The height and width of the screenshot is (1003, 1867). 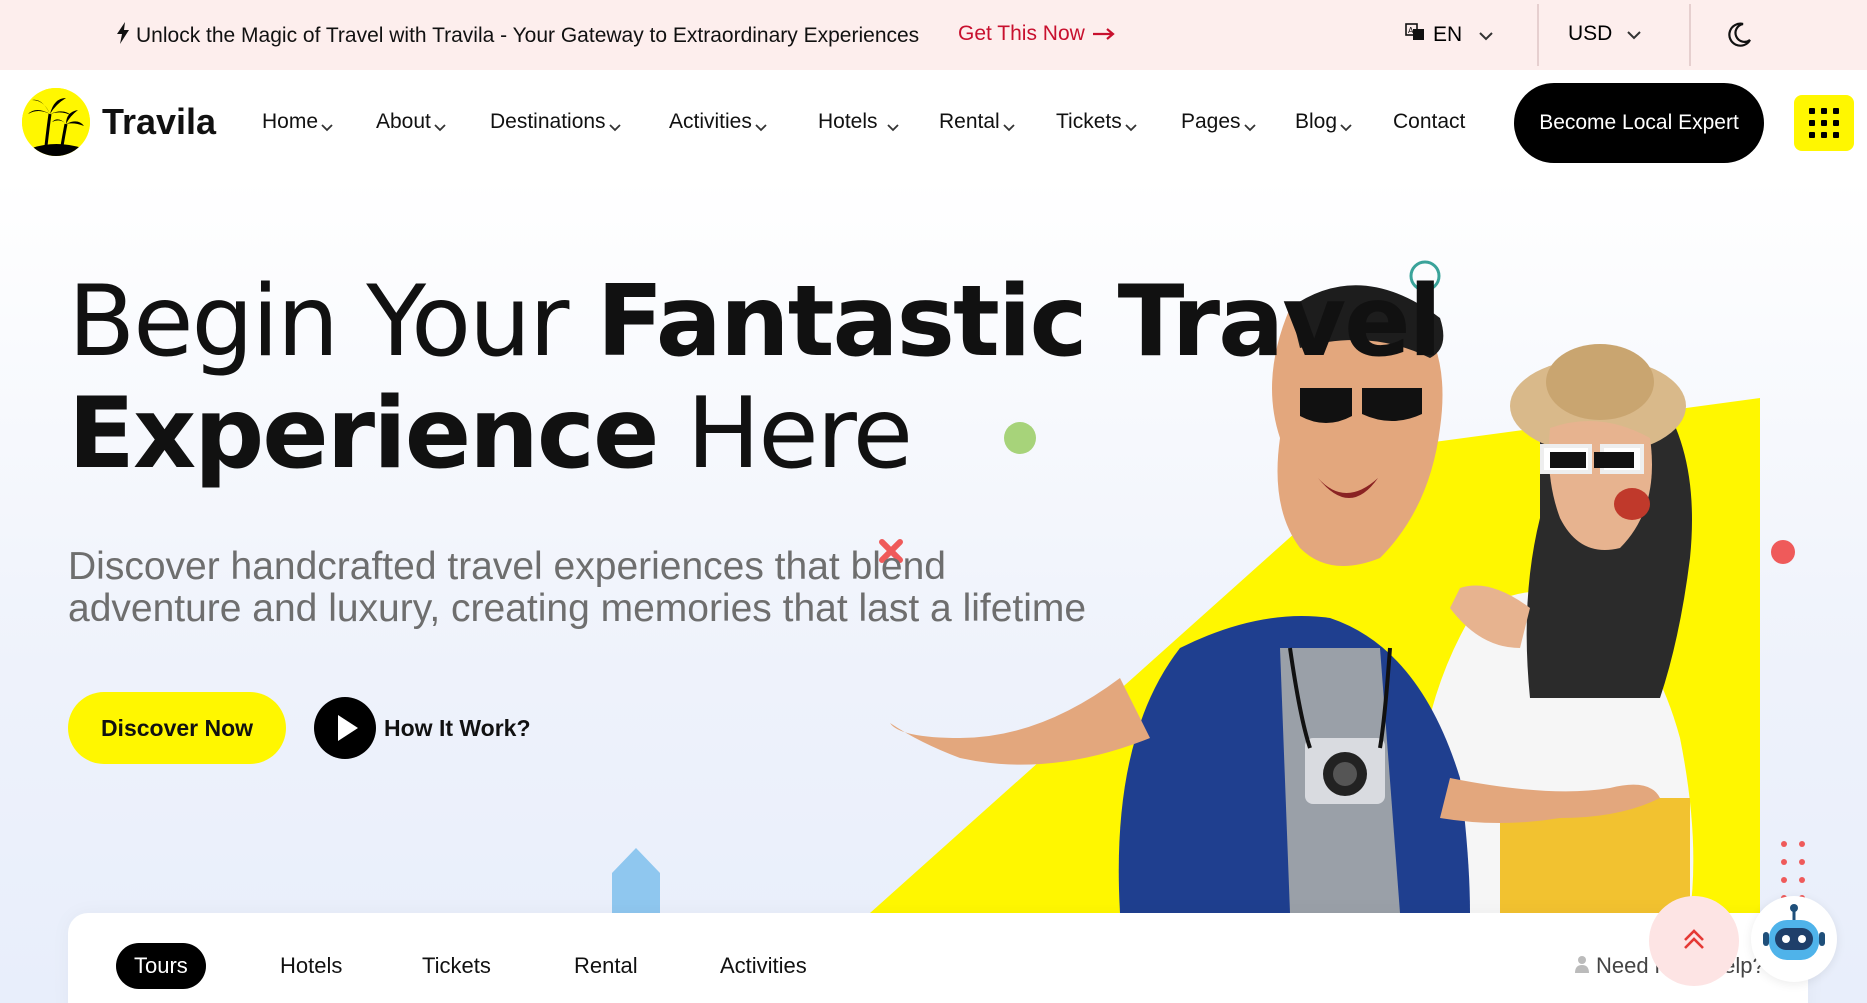 What do you see at coordinates (332, 322) in the screenshot?
I see `title-light-1: Begin Your` at bounding box center [332, 322].